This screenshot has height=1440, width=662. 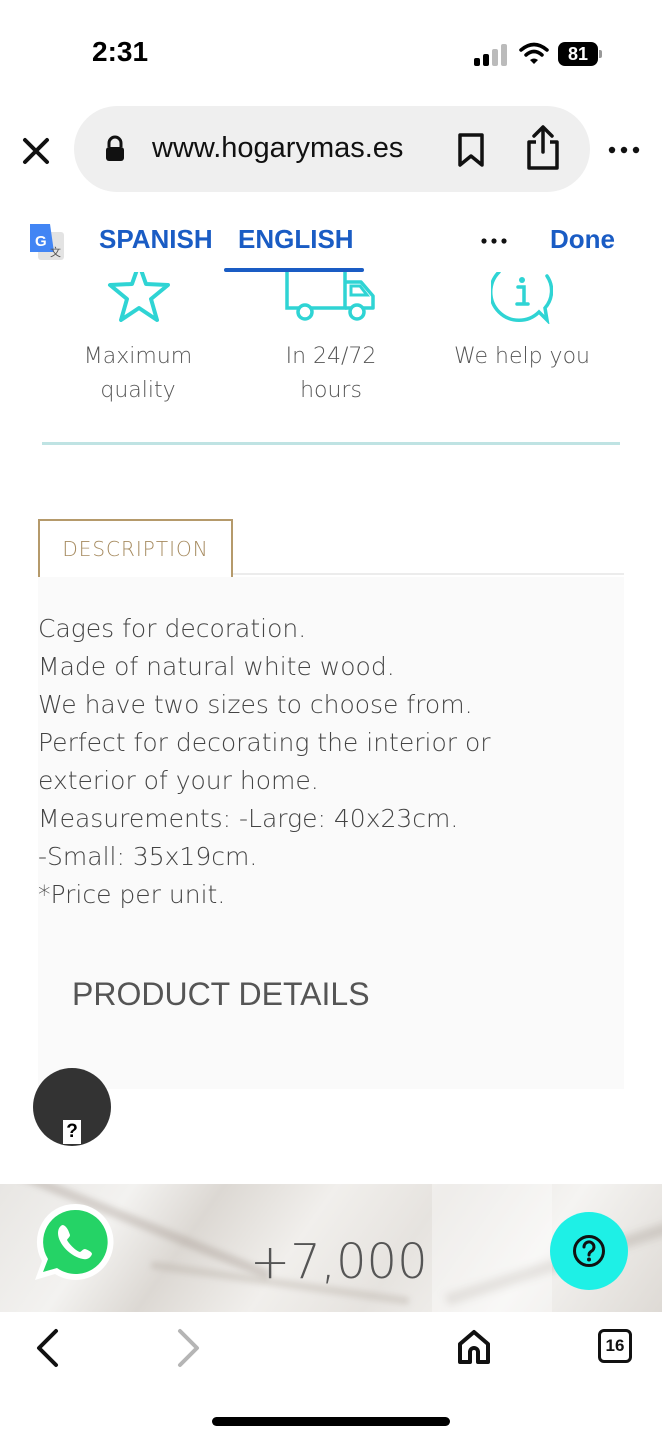 I want to click on product-details-heading: PRODUCT DETAILS, so click(x=221, y=994).